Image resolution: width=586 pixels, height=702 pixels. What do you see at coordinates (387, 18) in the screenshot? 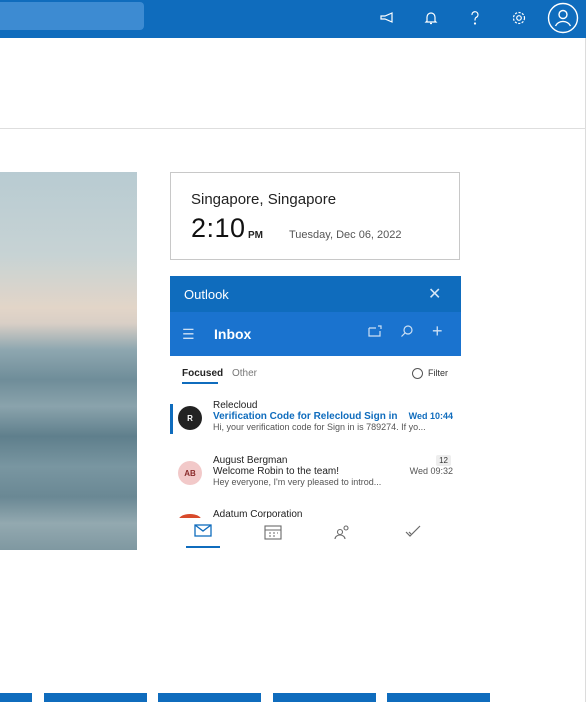
I see `megaphone-icon` at bounding box center [387, 18].